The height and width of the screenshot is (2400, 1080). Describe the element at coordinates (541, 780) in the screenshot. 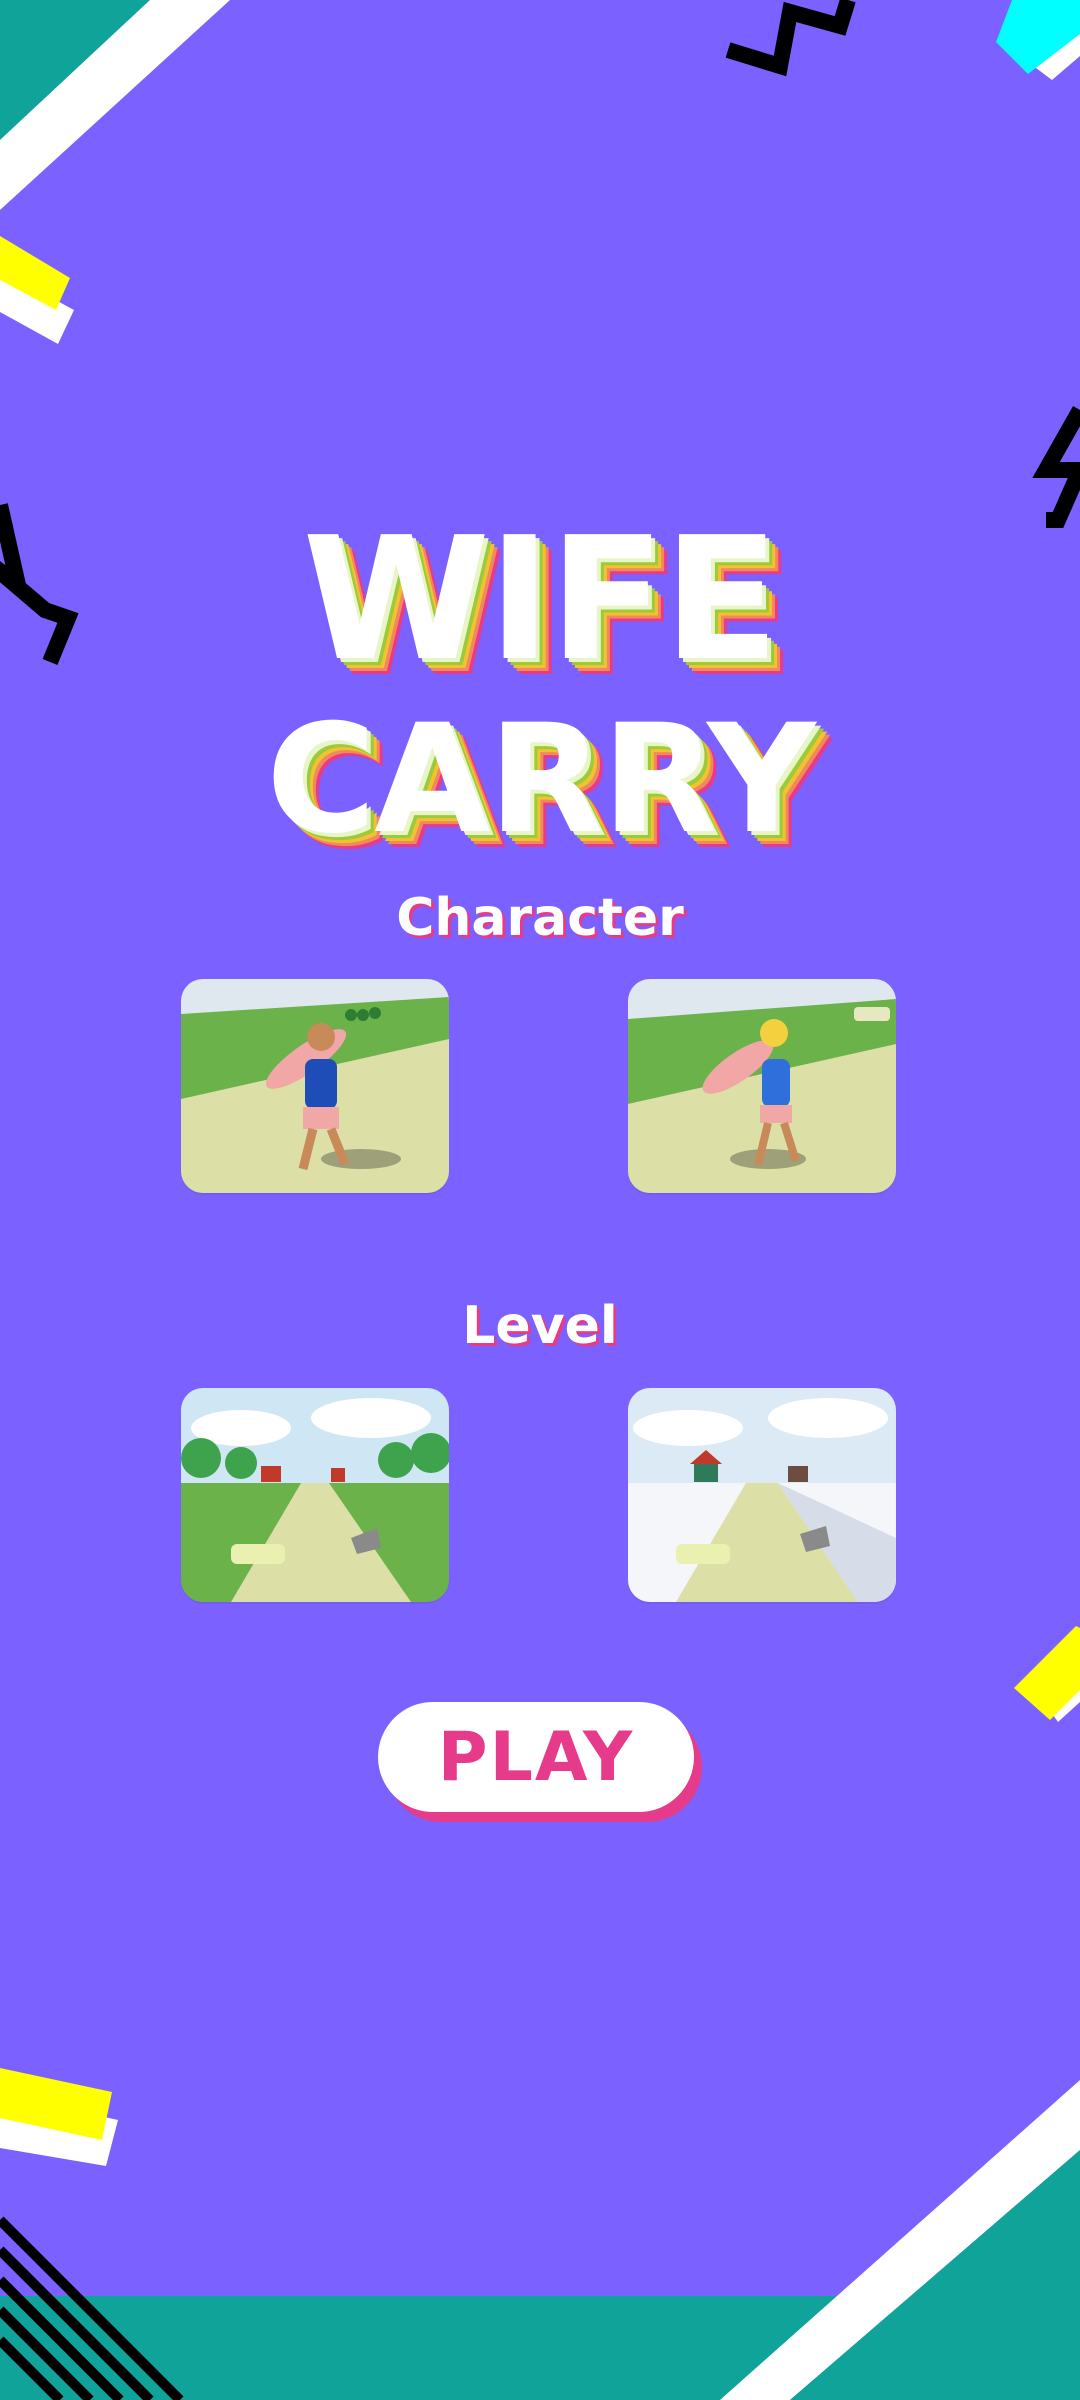

I see `game-title-line-2: CARRY` at that location.